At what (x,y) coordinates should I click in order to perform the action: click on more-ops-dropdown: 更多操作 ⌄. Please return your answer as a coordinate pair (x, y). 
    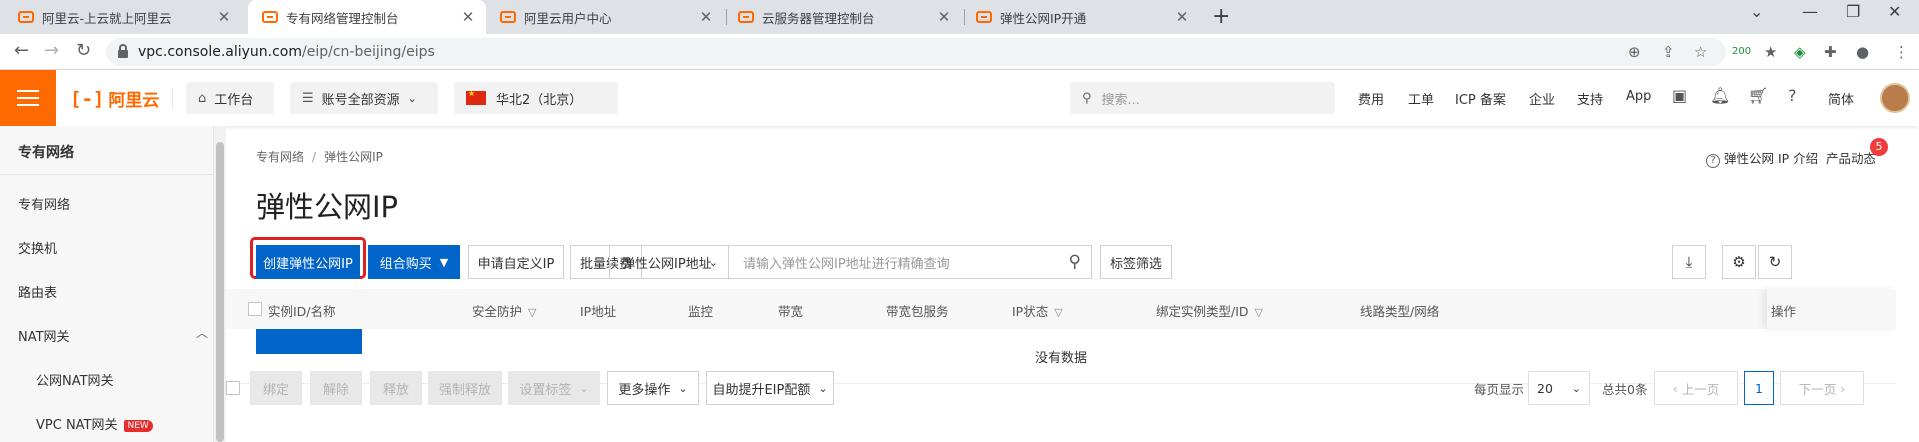
    Looking at the image, I should click on (653, 388).